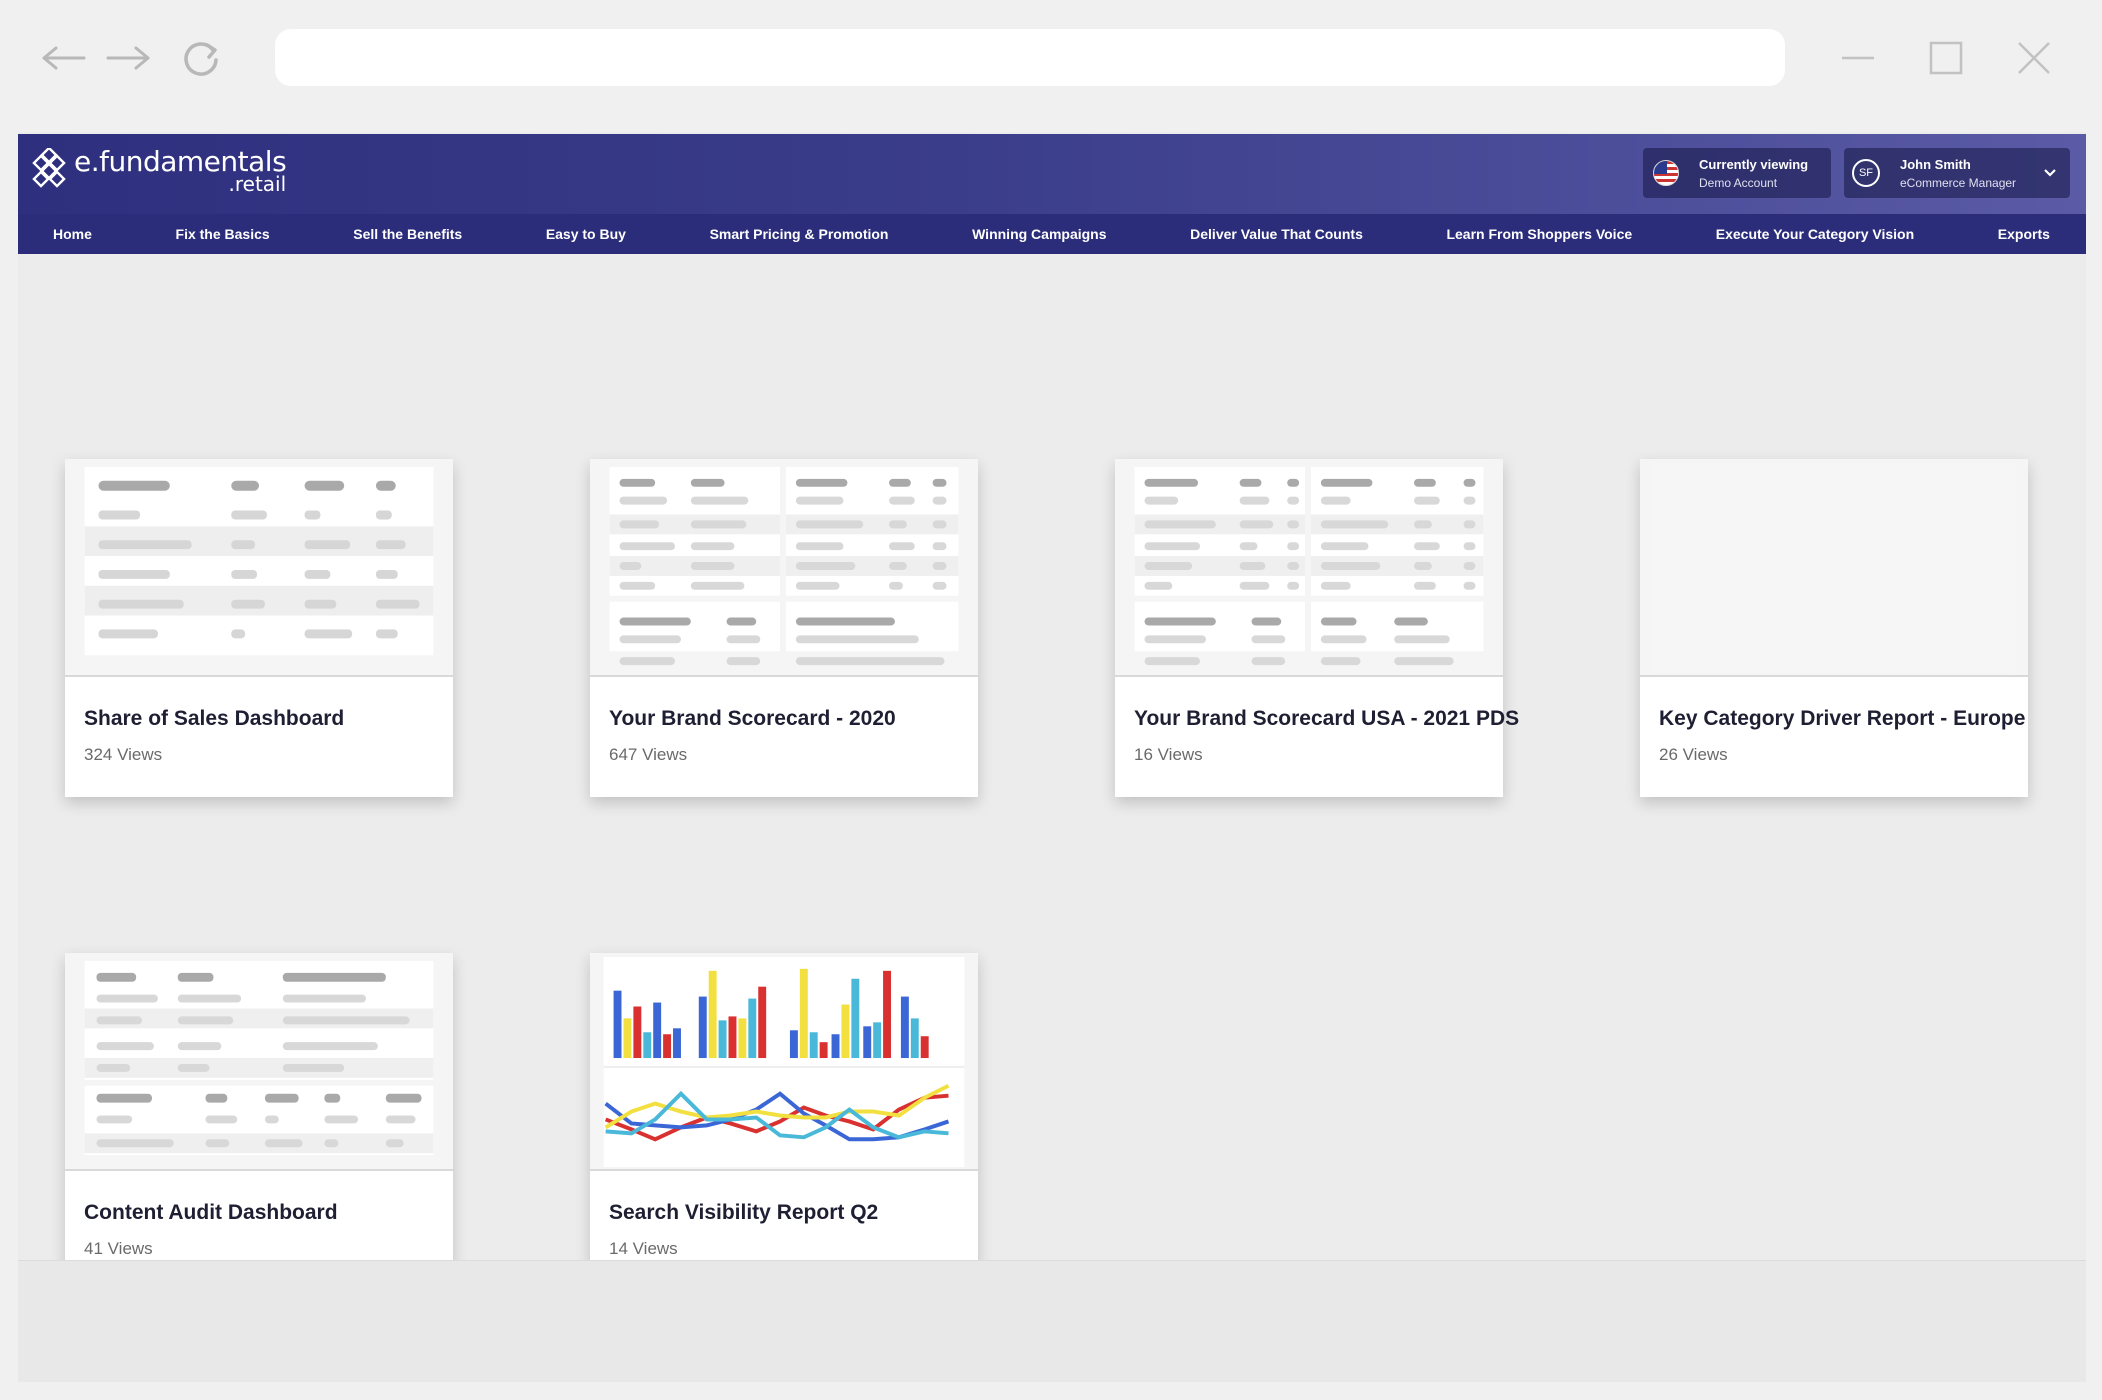 Image resolution: width=2102 pixels, height=1400 pixels. I want to click on report-card: Share of Sales Dashboard 324 Views, so click(259, 628).